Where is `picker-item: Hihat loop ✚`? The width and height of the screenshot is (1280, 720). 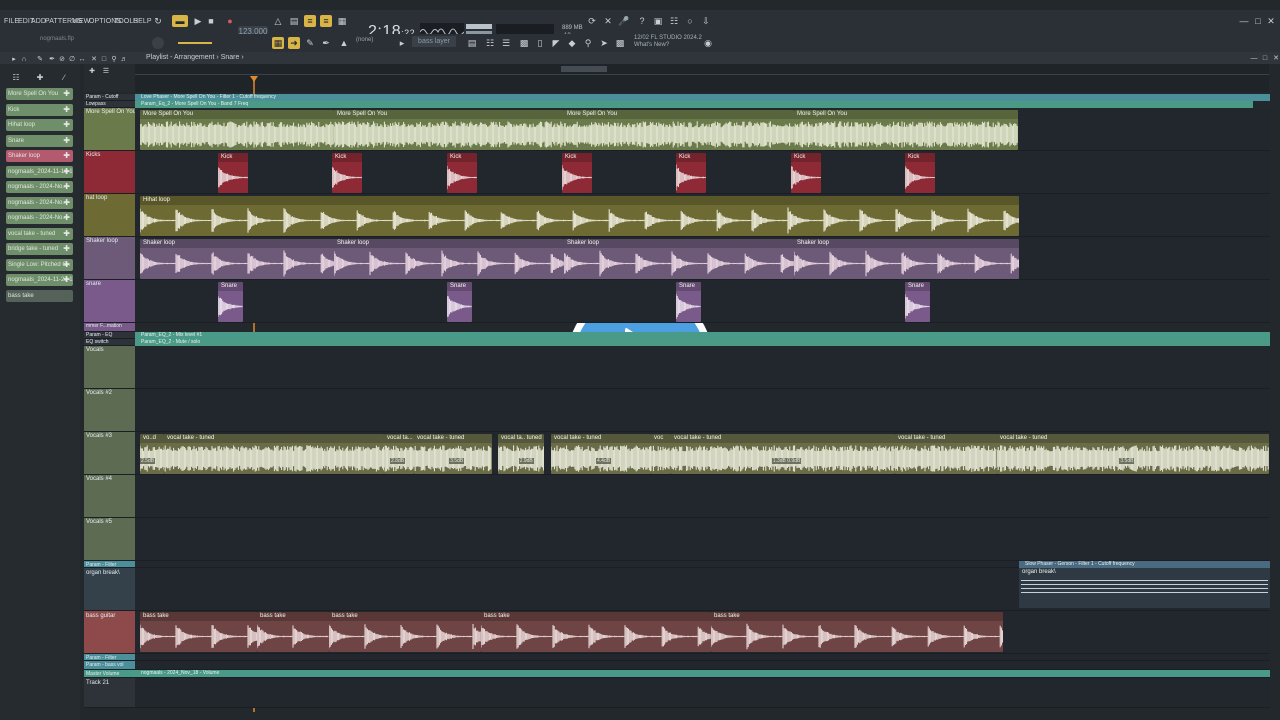 picker-item: Hihat loop ✚ is located at coordinates (39, 125).